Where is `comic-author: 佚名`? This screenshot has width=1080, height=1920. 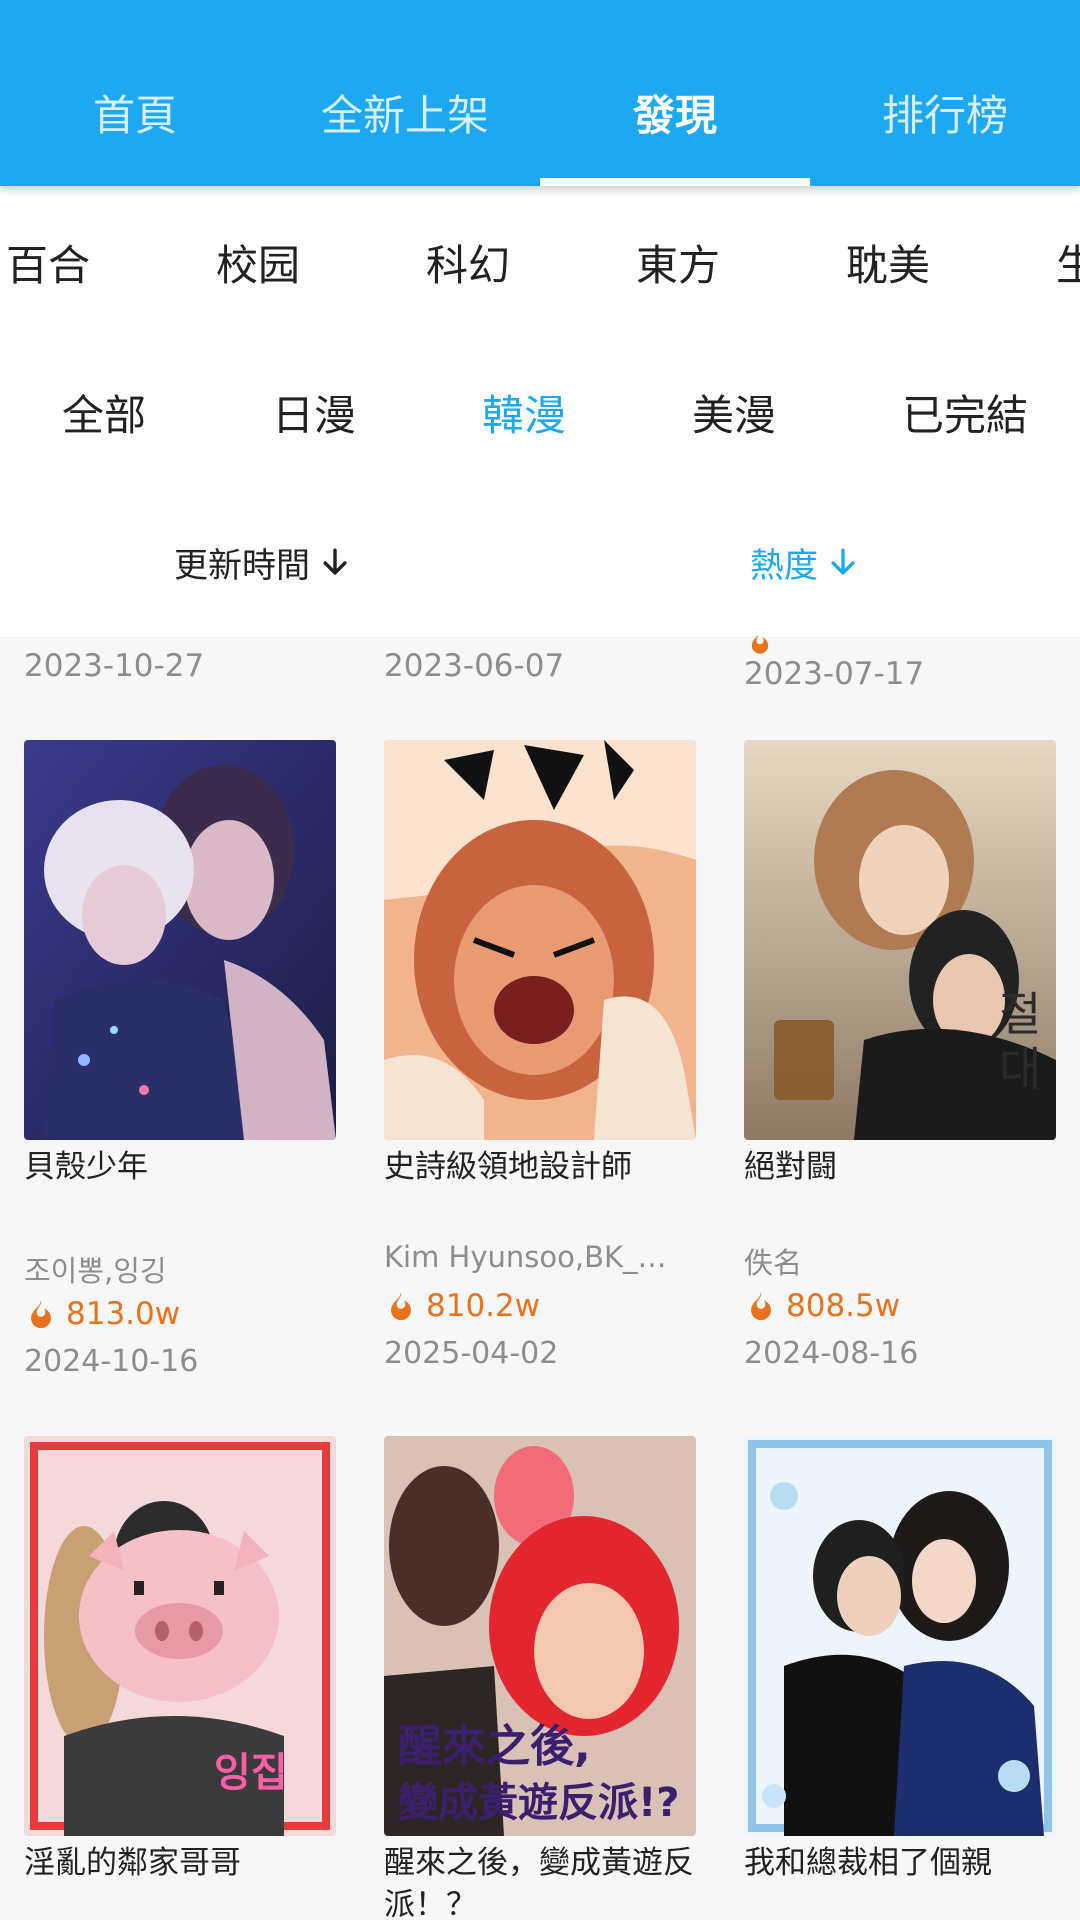
comic-author: 佚名 is located at coordinates (773, 1263).